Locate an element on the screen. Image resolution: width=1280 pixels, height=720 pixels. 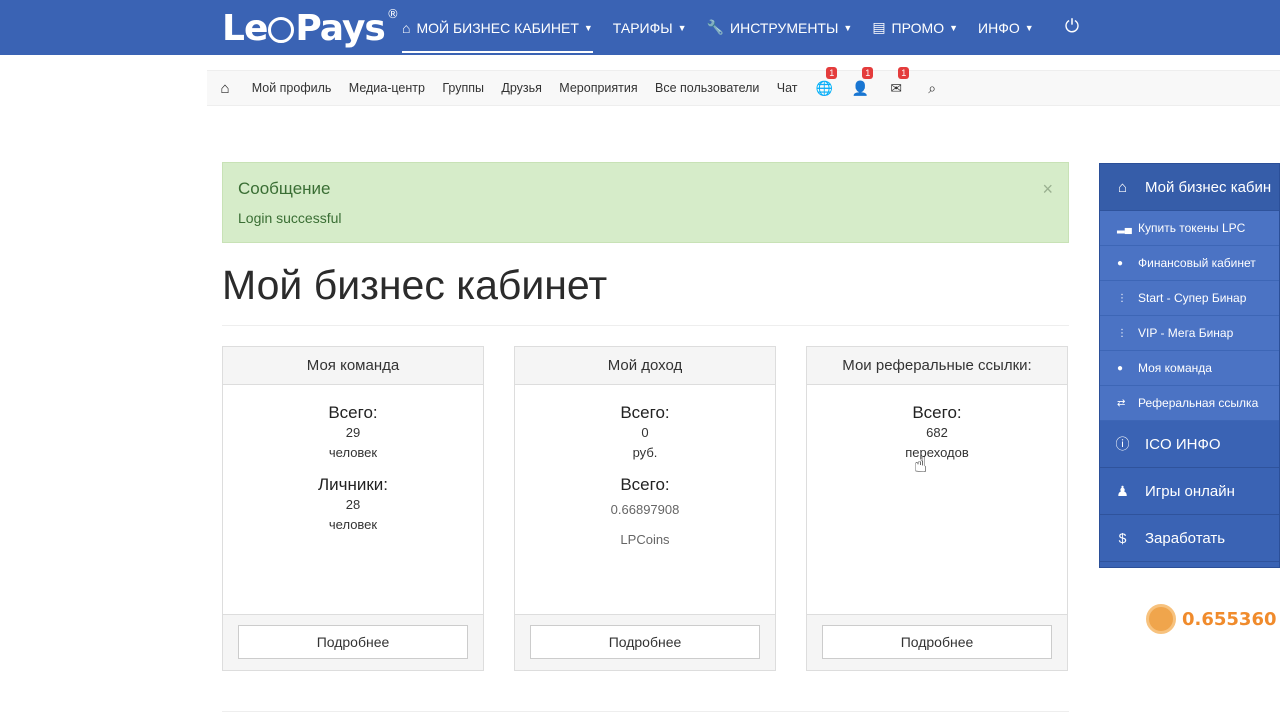
subnav-profile: Мой профиль is located at coordinates (291, 88).